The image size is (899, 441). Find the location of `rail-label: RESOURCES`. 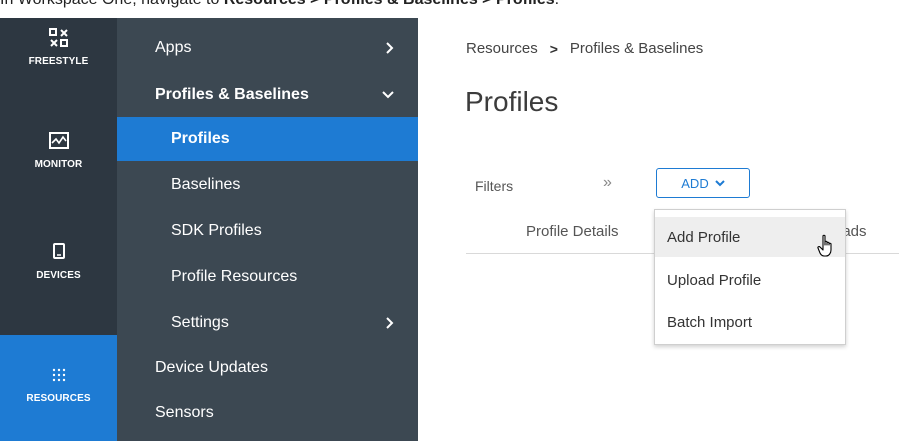

rail-label: RESOURCES is located at coordinates (58, 398).